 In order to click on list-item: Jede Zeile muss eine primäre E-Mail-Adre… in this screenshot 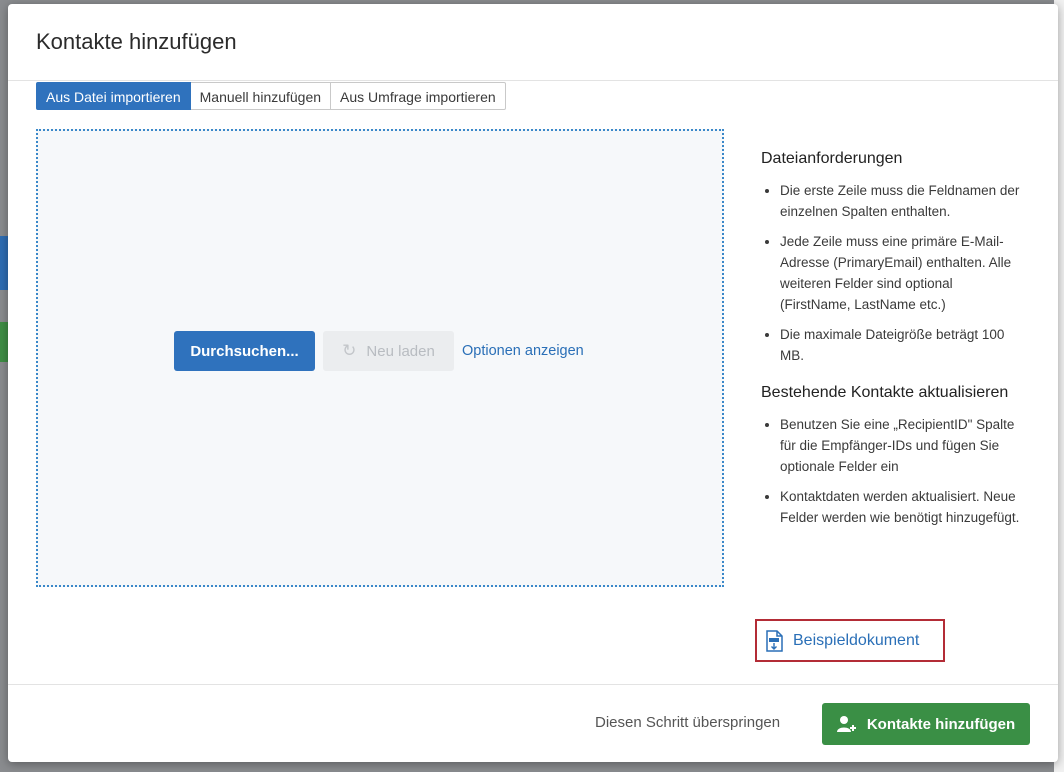, I will do `click(900, 273)`.